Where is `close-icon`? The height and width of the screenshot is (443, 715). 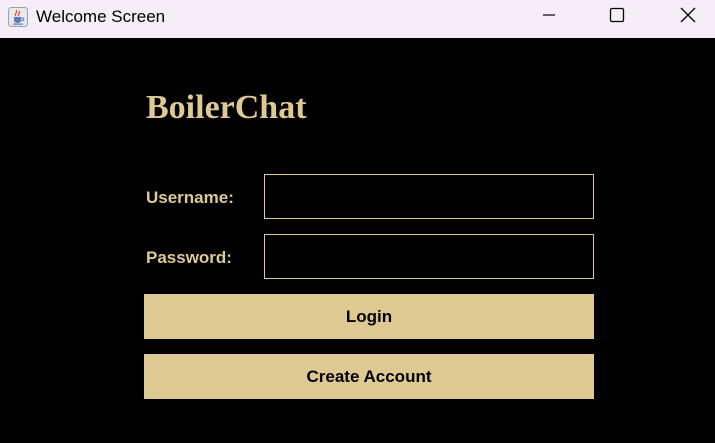 close-icon is located at coordinates (688, 17).